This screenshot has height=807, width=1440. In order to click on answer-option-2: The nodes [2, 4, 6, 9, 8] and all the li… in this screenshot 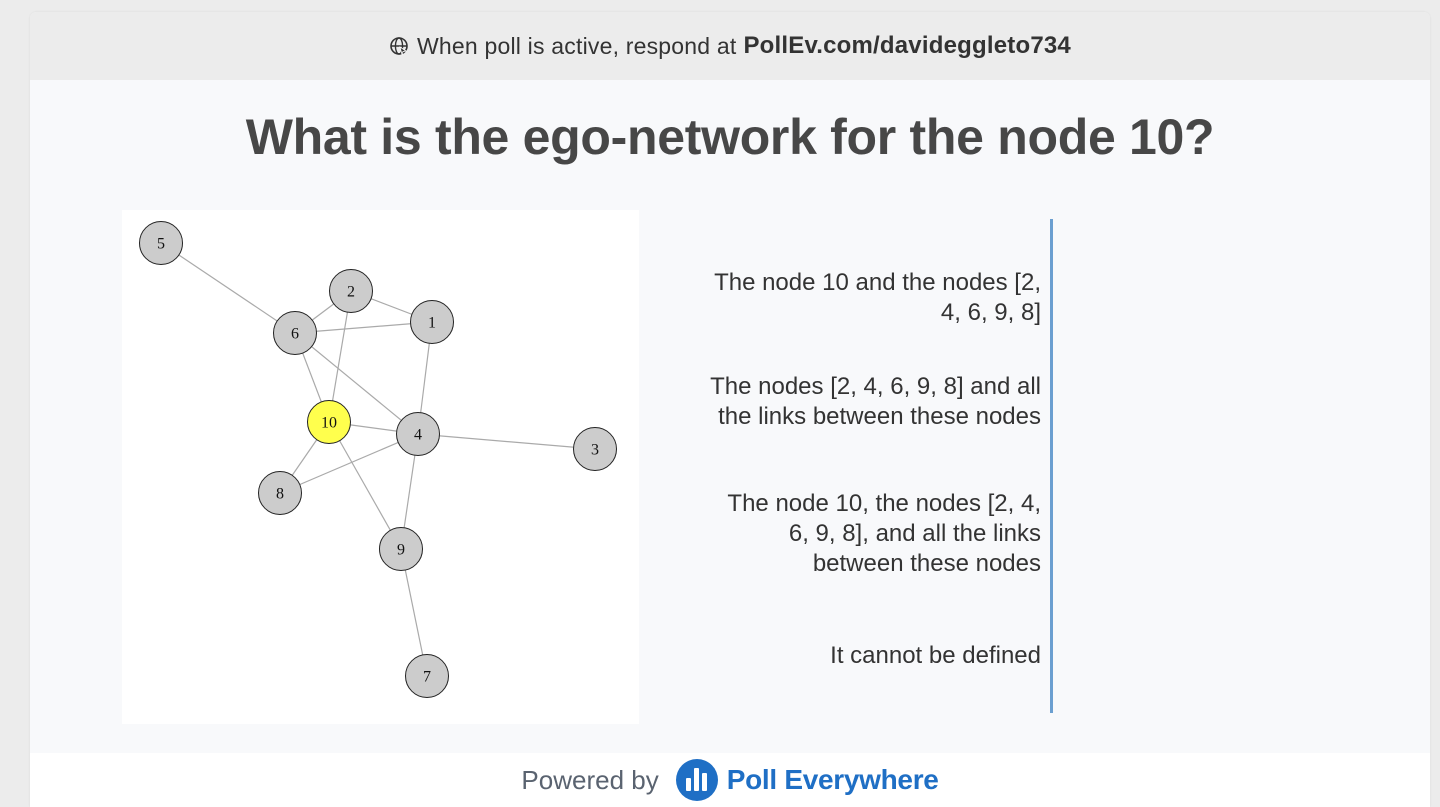, I will do `click(875, 402)`.